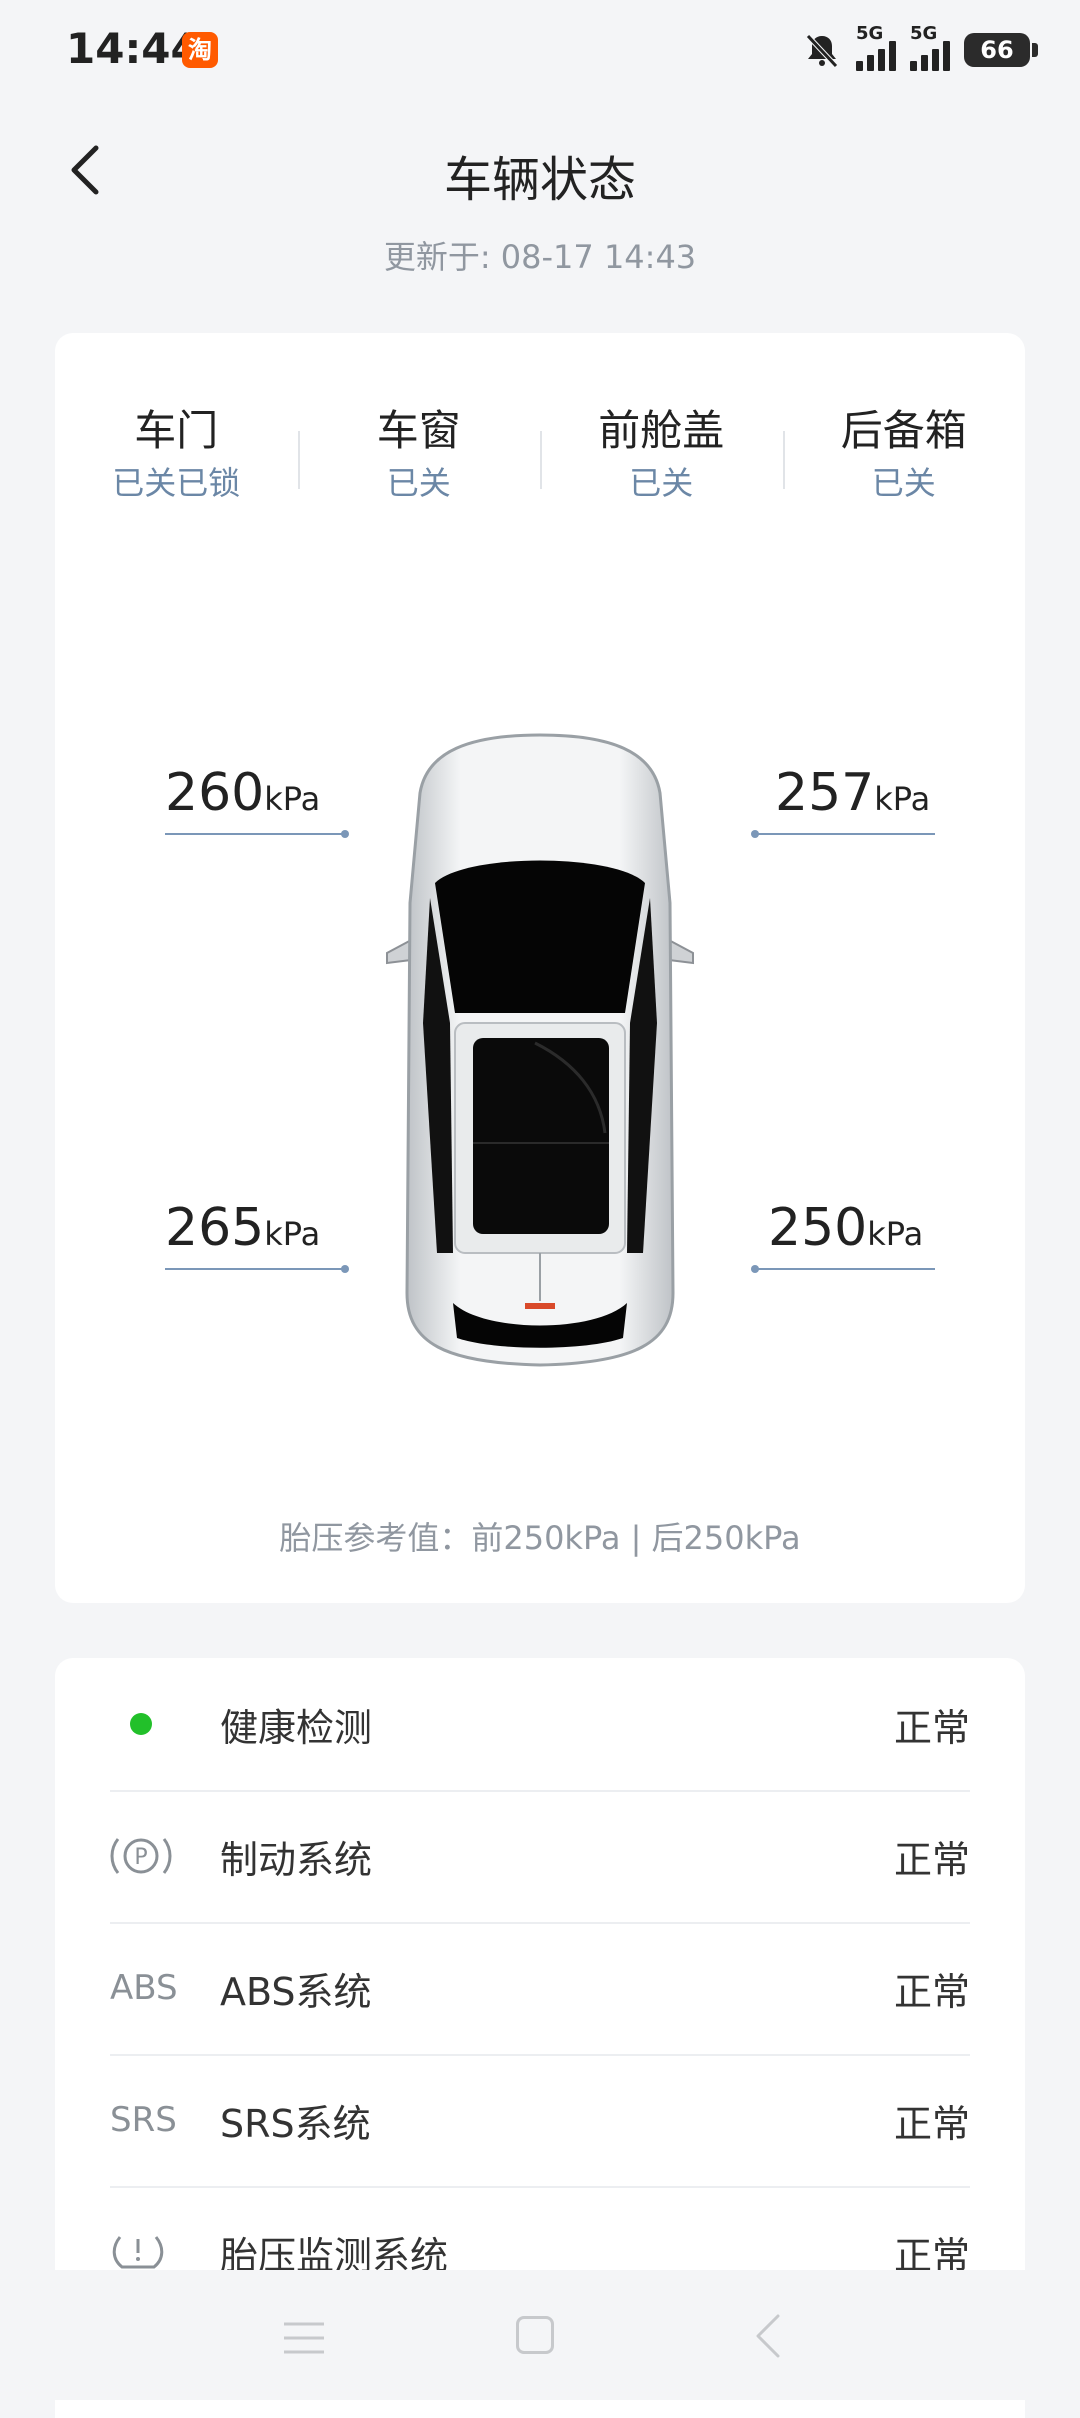 Image resolution: width=1080 pixels, height=2418 pixels. I want to click on status-window: 车窗 已关, so click(419, 455).